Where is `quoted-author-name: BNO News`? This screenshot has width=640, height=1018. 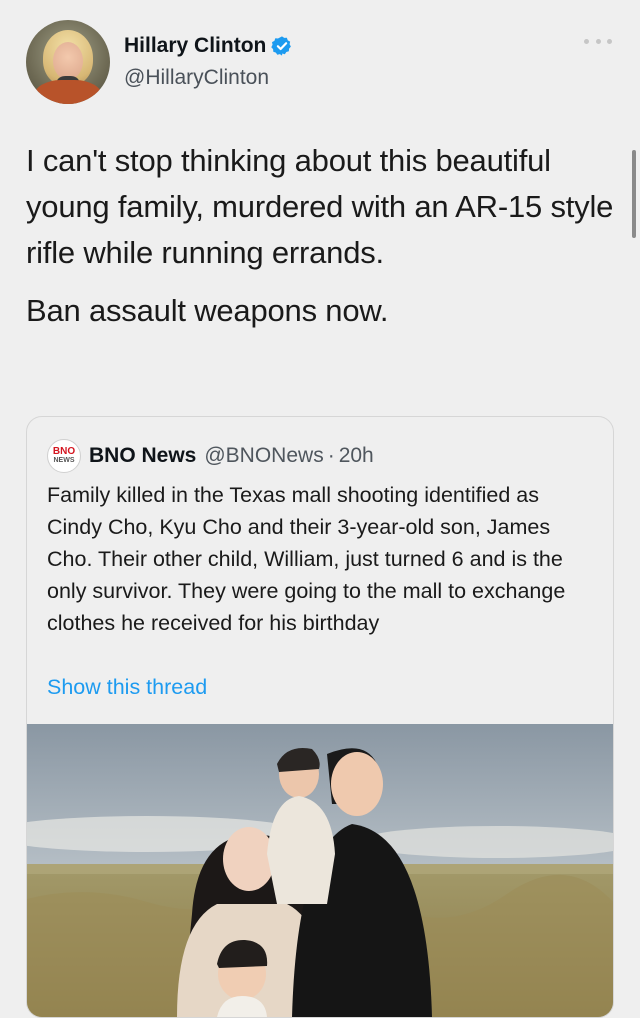
quoted-author-name: BNO News is located at coordinates (142, 456).